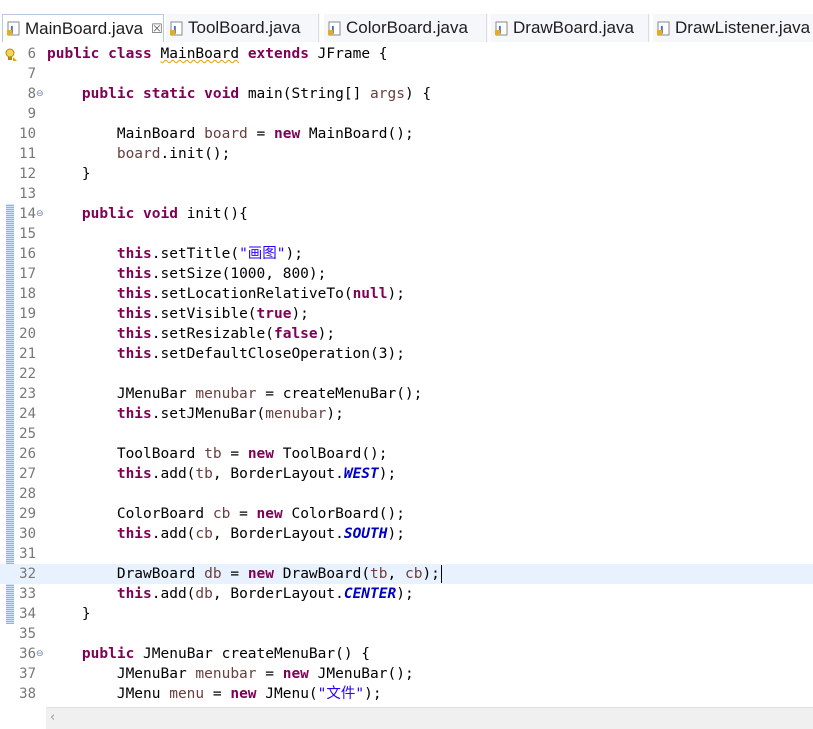 Image resolution: width=813 pixels, height=729 pixels. What do you see at coordinates (27, 594) in the screenshot?
I see `line-number: 33` at bounding box center [27, 594].